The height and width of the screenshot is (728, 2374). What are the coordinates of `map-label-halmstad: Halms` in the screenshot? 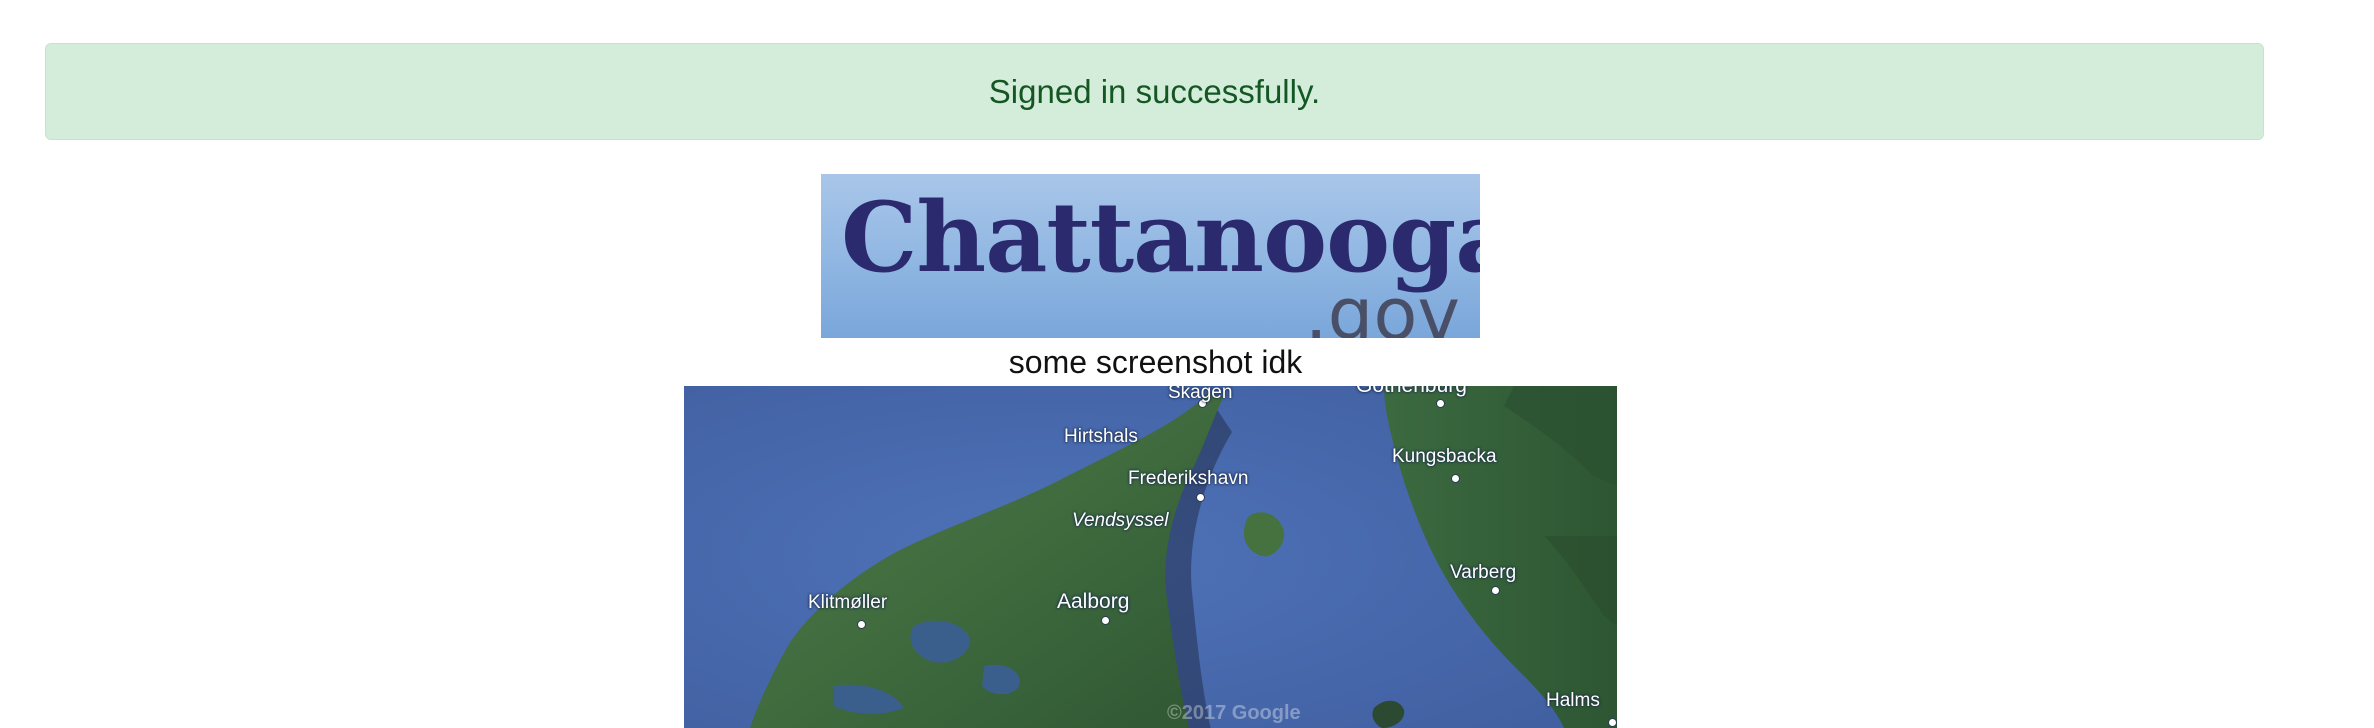 It's located at (1573, 700).